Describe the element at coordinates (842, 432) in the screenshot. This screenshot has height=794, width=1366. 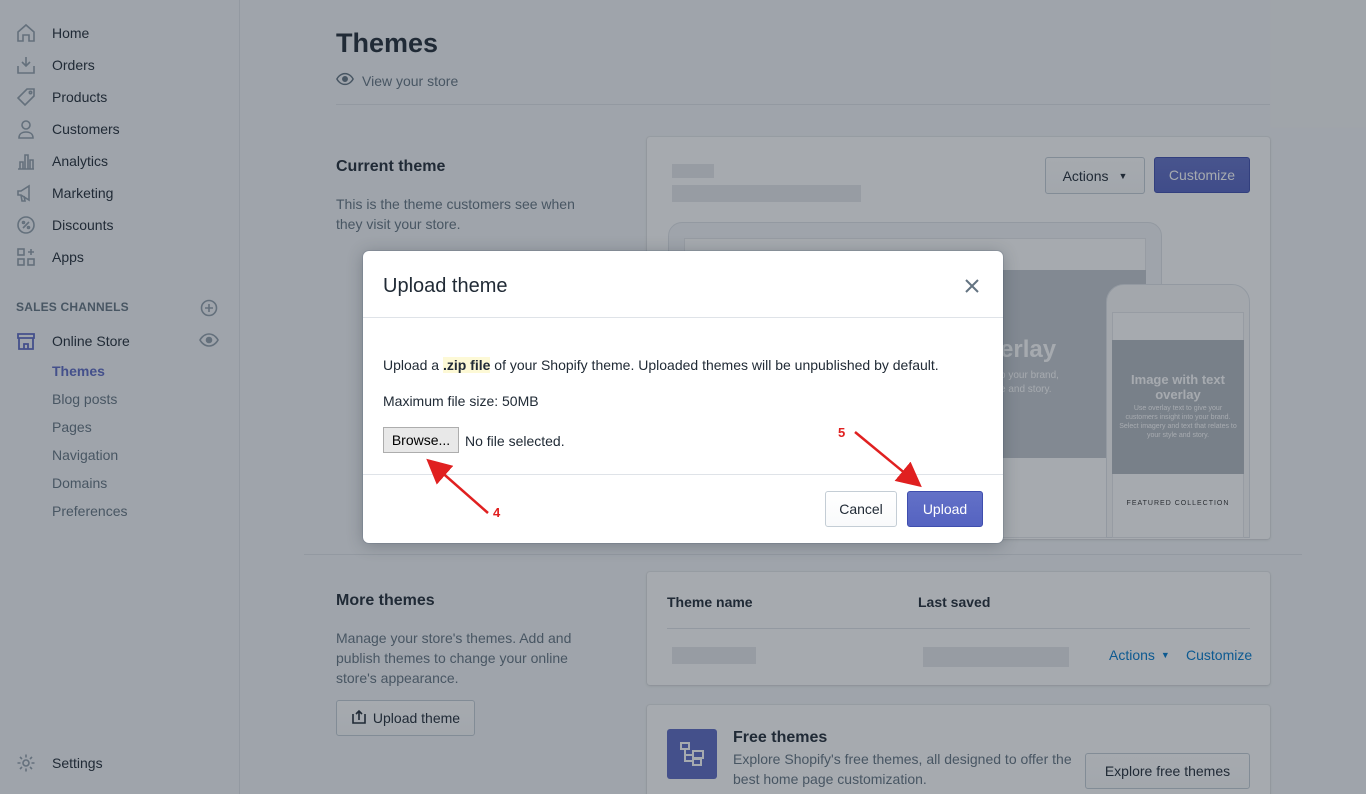
I see `annotation-5: 5` at that location.